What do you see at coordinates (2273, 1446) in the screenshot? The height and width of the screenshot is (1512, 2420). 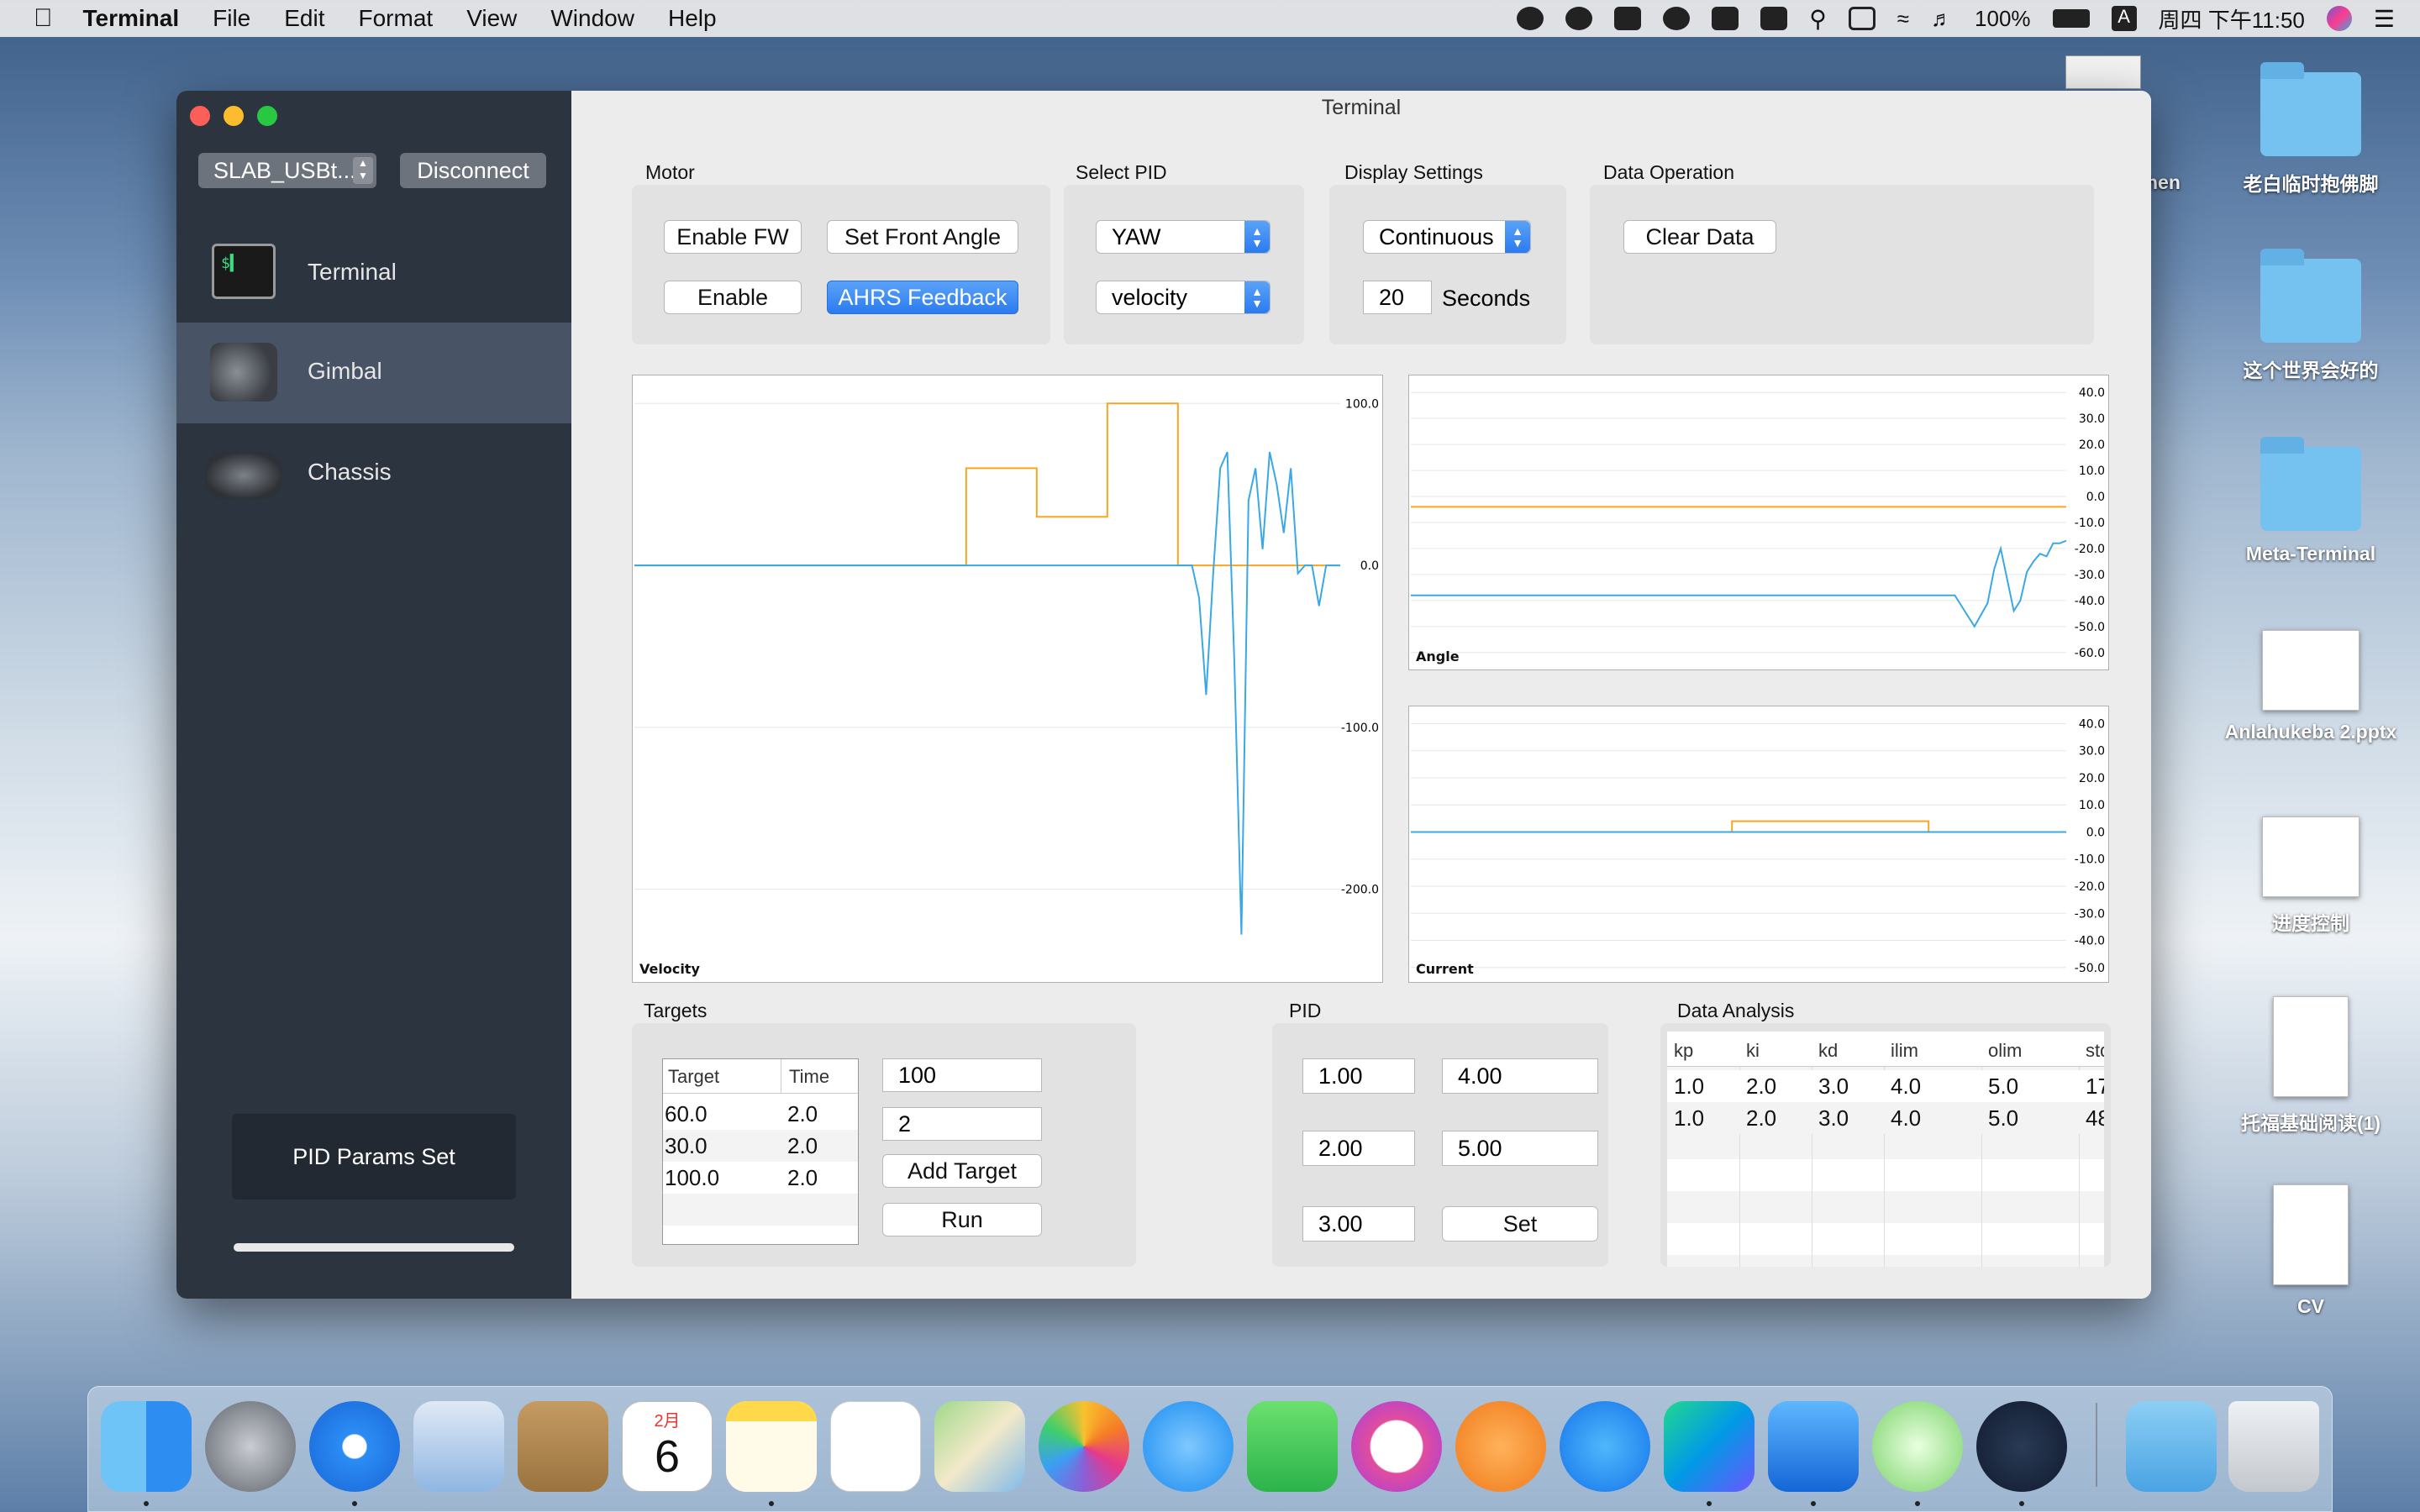 I see `trash-icon` at bounding box center [2273, 1446].